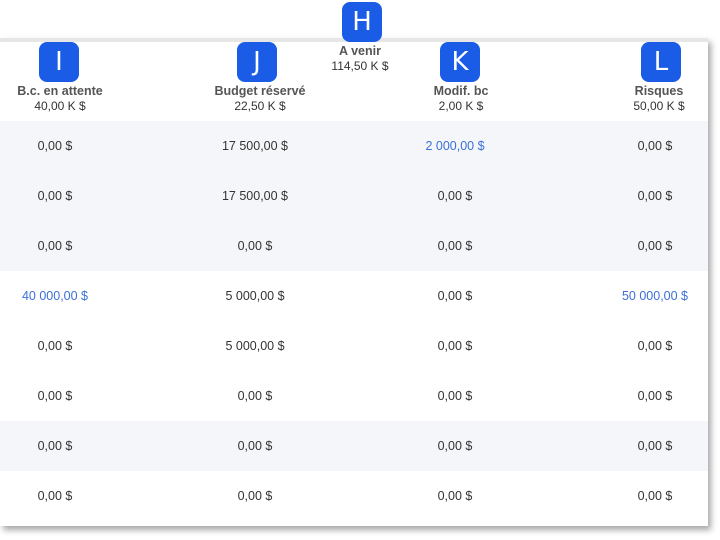  Describe the element at coordinates (354, 196) in the screenshot. I see `table-row: 0,00 $ 17 500,00 $ 0,00 $ 0,00 $` at that location.